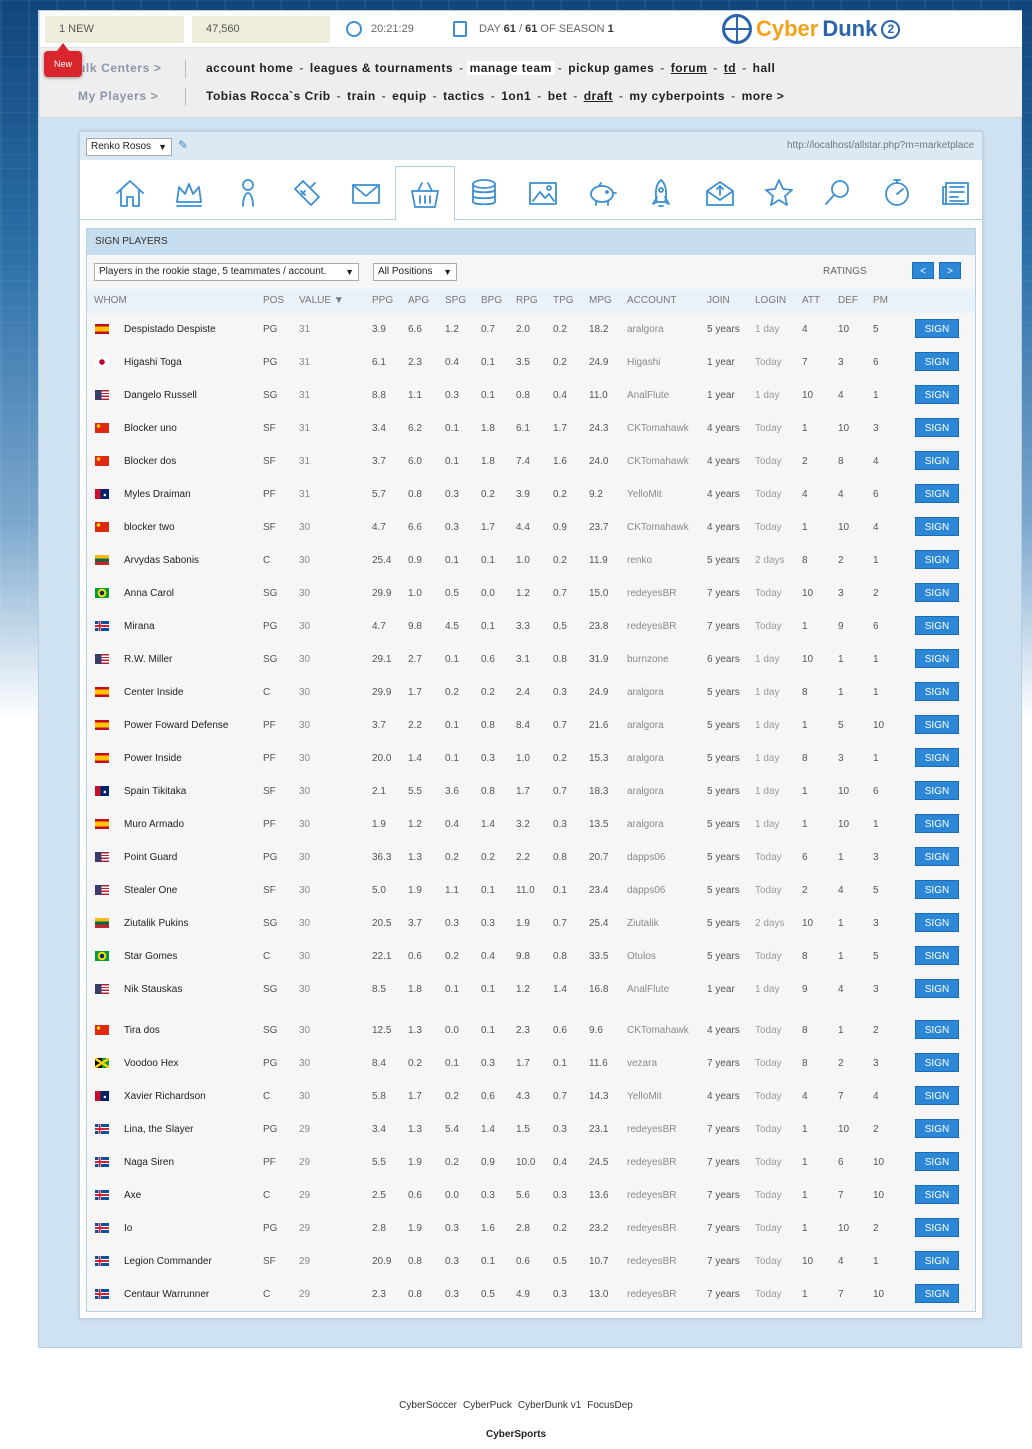  Describe the element at coordinates (153, 362) in the screenshot. I see `player-name: Higashi Toga` at that location.